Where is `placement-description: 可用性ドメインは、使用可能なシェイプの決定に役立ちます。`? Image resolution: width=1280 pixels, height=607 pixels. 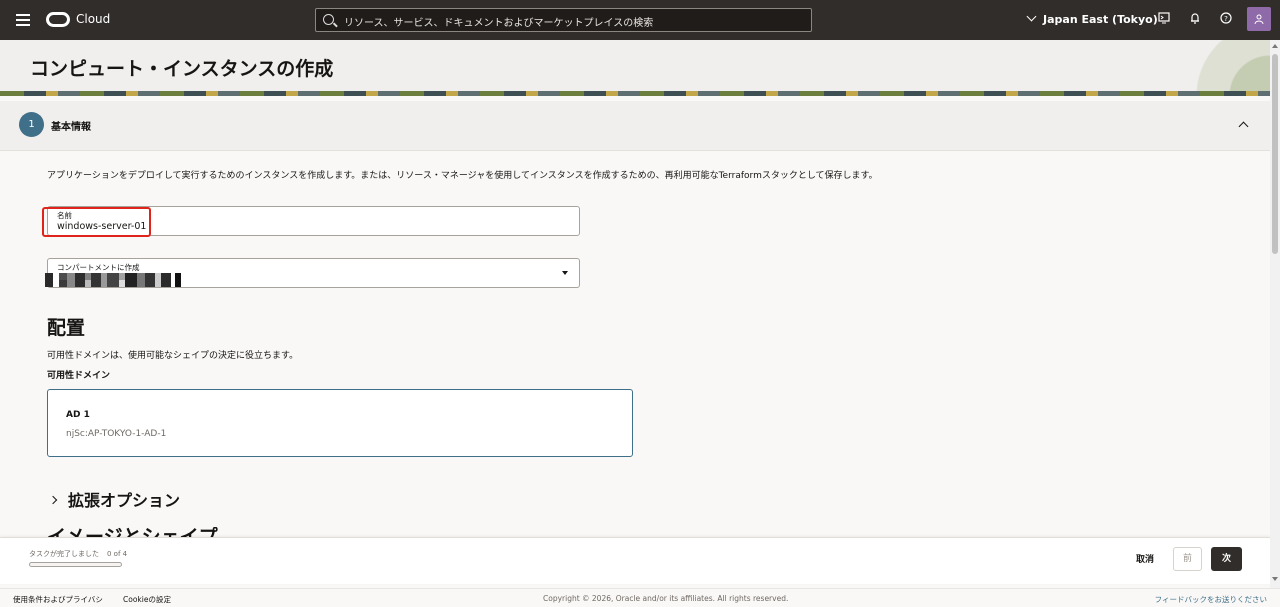 placement-description: 可用性ドメインは、使用可能なシェイプの決定に役立ちます。 is located at coordinates (173, 356).